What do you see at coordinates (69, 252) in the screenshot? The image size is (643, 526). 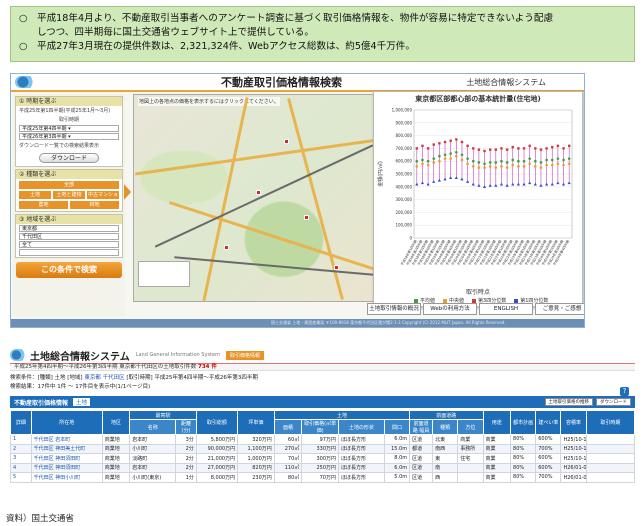 I see `station-select` at bounding box center [69, 252].